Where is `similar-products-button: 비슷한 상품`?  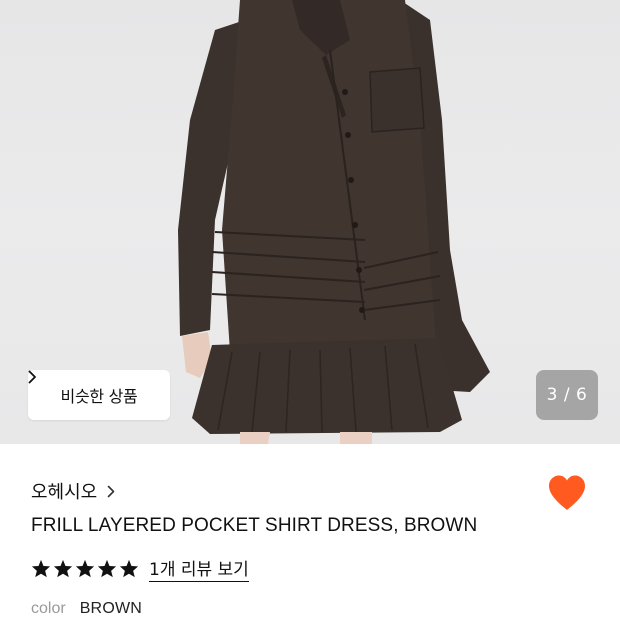 similar-products-button: 비슷한 상품 is located at coordinates (99, 395).